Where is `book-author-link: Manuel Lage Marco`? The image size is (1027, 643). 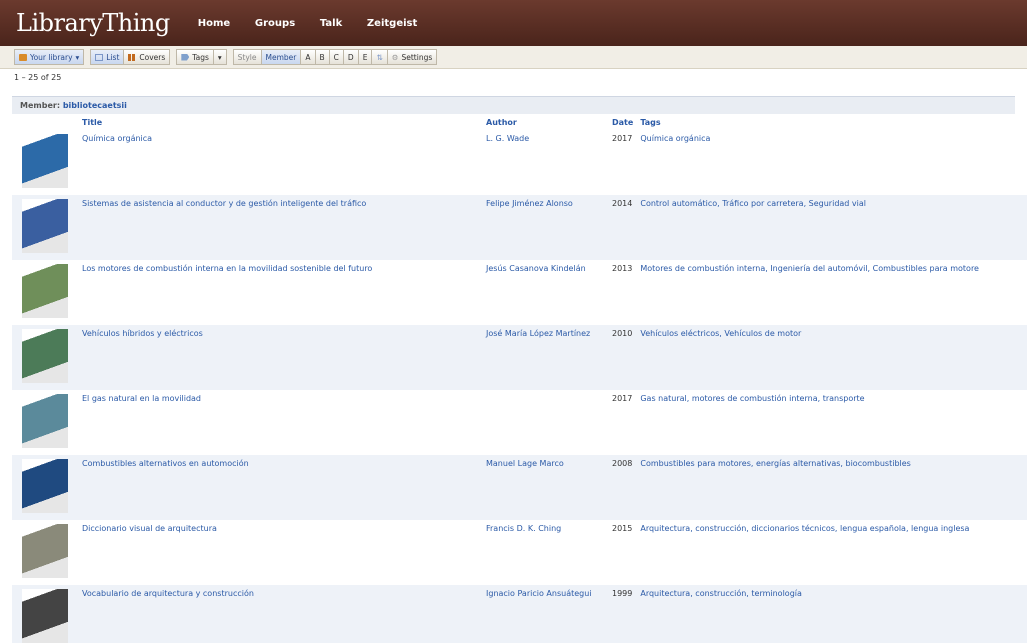 book-author-link: Manuel Lage Marco is located at coordinates (545, 487).